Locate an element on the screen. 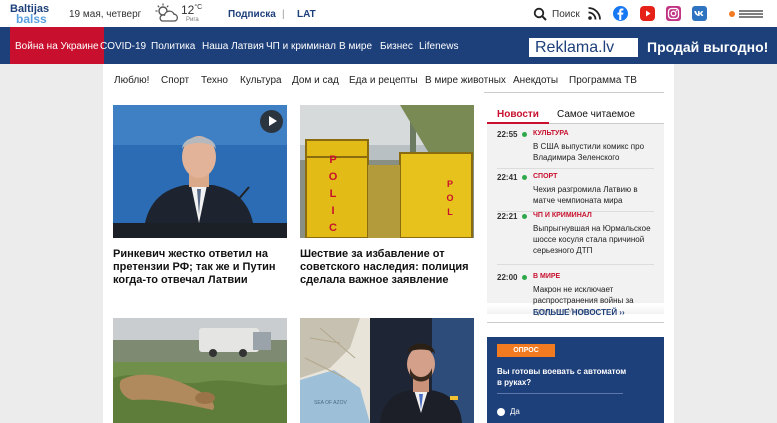 The image size is (777, 423). news-bottom-rule is located at coordinates (575, 322).